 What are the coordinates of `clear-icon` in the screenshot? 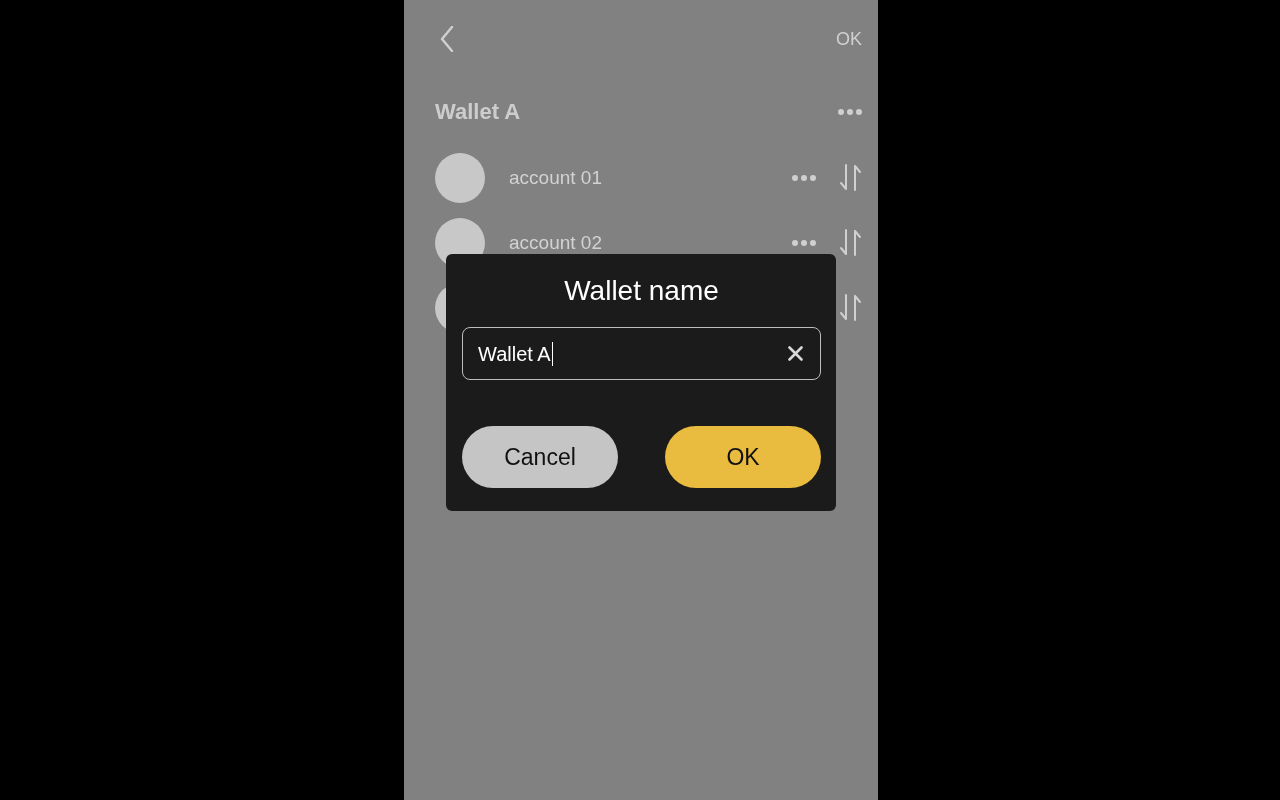 It's located at (795, 353).